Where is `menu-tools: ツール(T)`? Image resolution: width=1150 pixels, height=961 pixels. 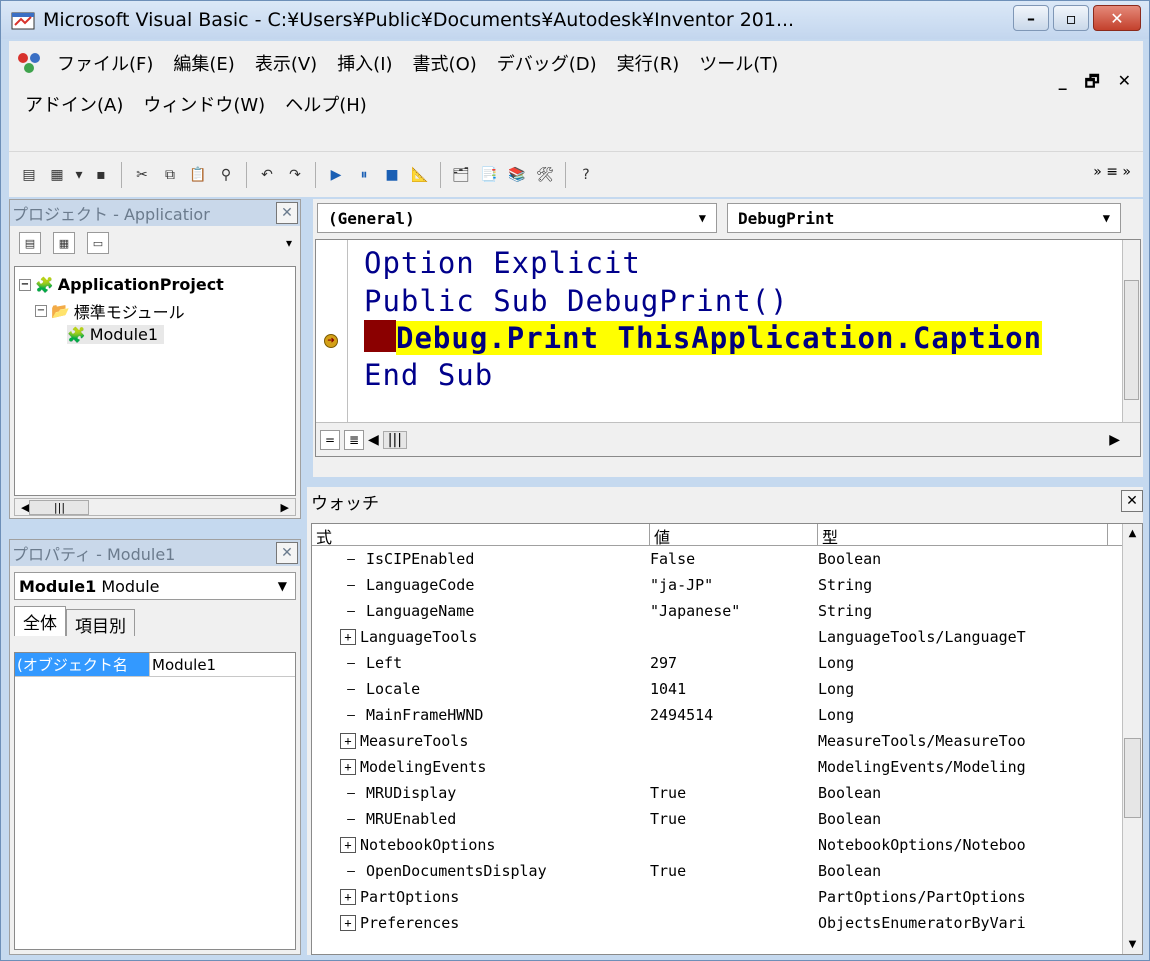
menu-tools: ツール(T) is located at coordinates (738, 63).